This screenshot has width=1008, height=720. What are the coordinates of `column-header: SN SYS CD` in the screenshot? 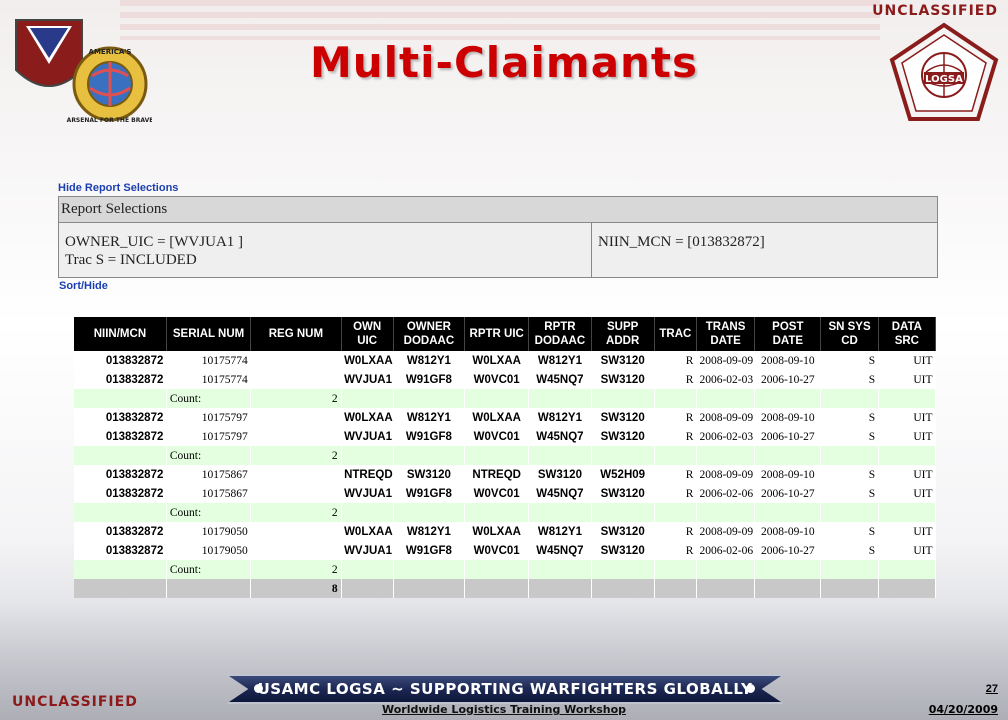 It's located at (849, 334).